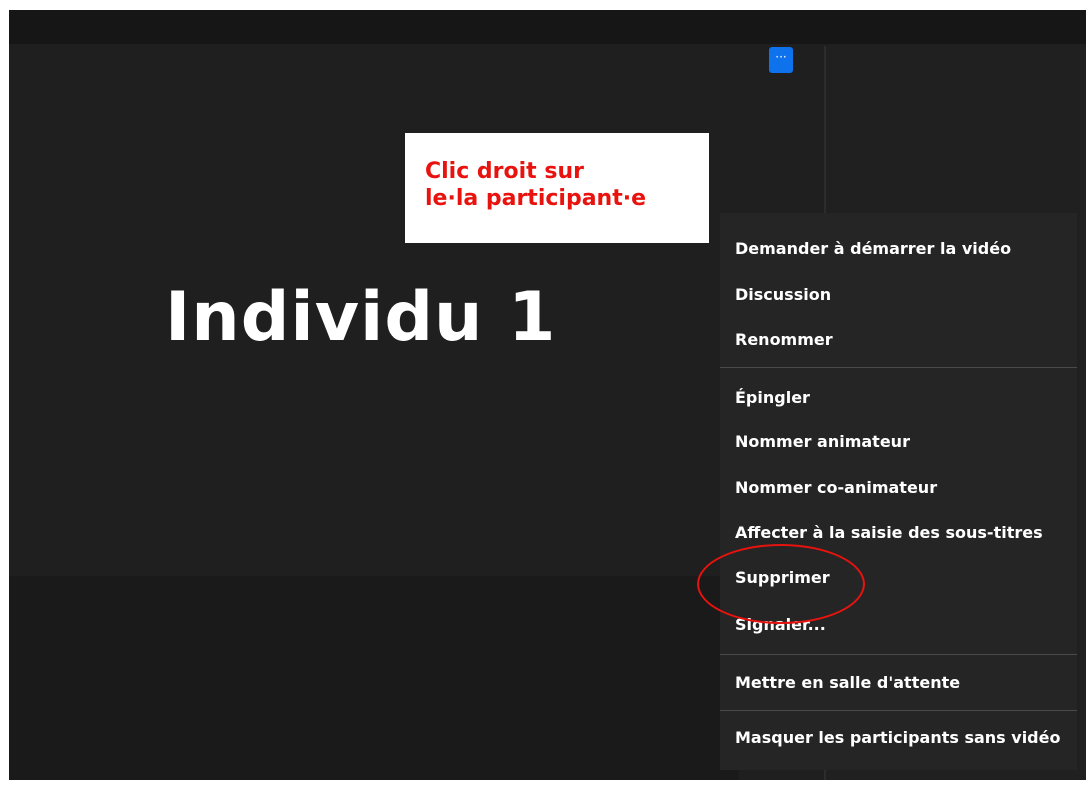 Image resolution: width=1086 pixels, height=787 pixels. What do you see at coordinates (361, 317) in the screenshot?
I see `participant-name: Individu 1` at bounding box center [361, 317].